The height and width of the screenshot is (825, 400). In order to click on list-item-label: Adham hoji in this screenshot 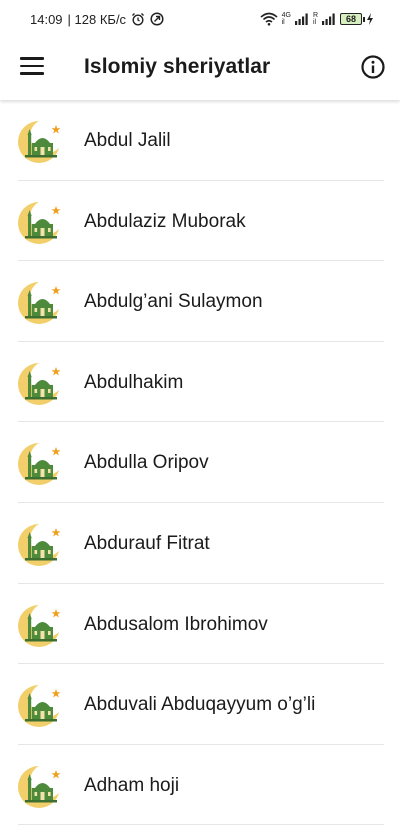, I will do `click(132, 785)`.